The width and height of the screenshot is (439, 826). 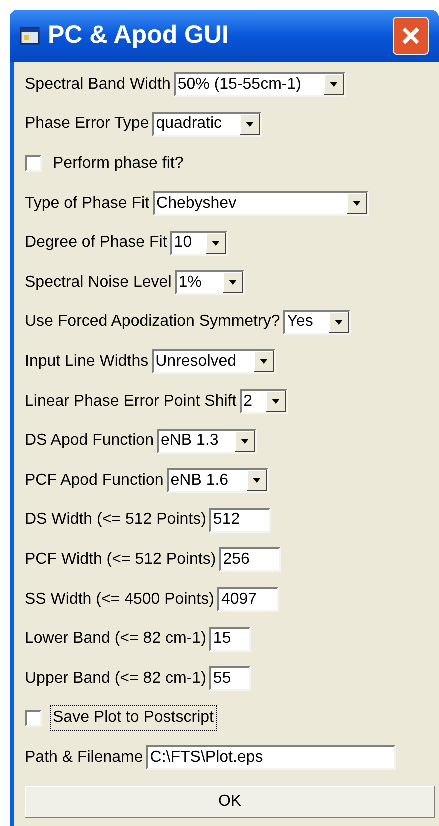 I want to click on field-label: Upper Band (<= 82 cm-1), so click(x=115, y=678).